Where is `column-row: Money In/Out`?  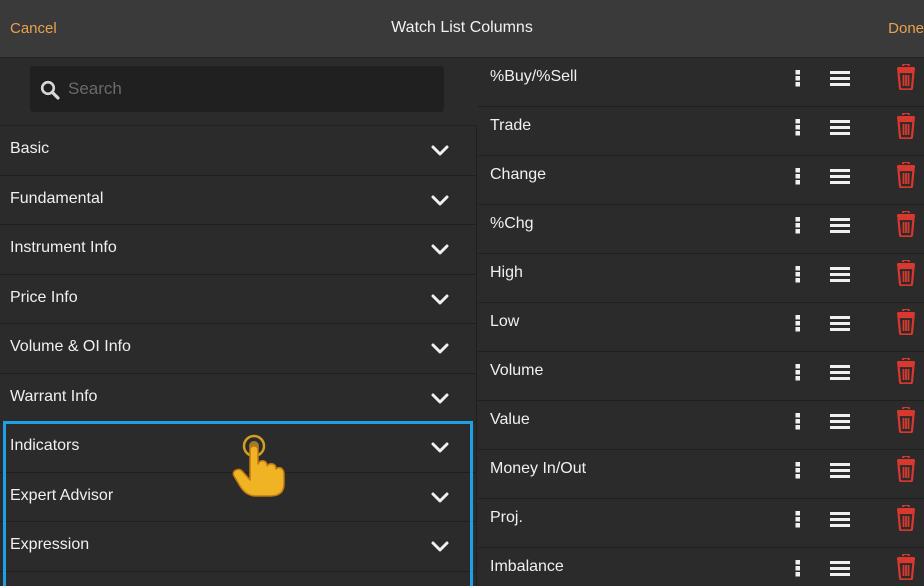 column-row: Money In/Out is located at coordinates (701, 474).